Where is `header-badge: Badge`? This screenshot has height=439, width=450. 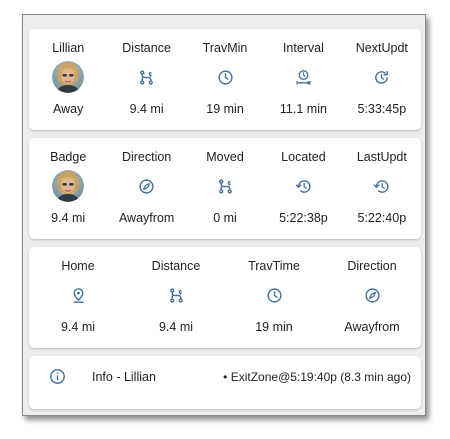 header-badge: Badge is located at coordinates (68, 157).